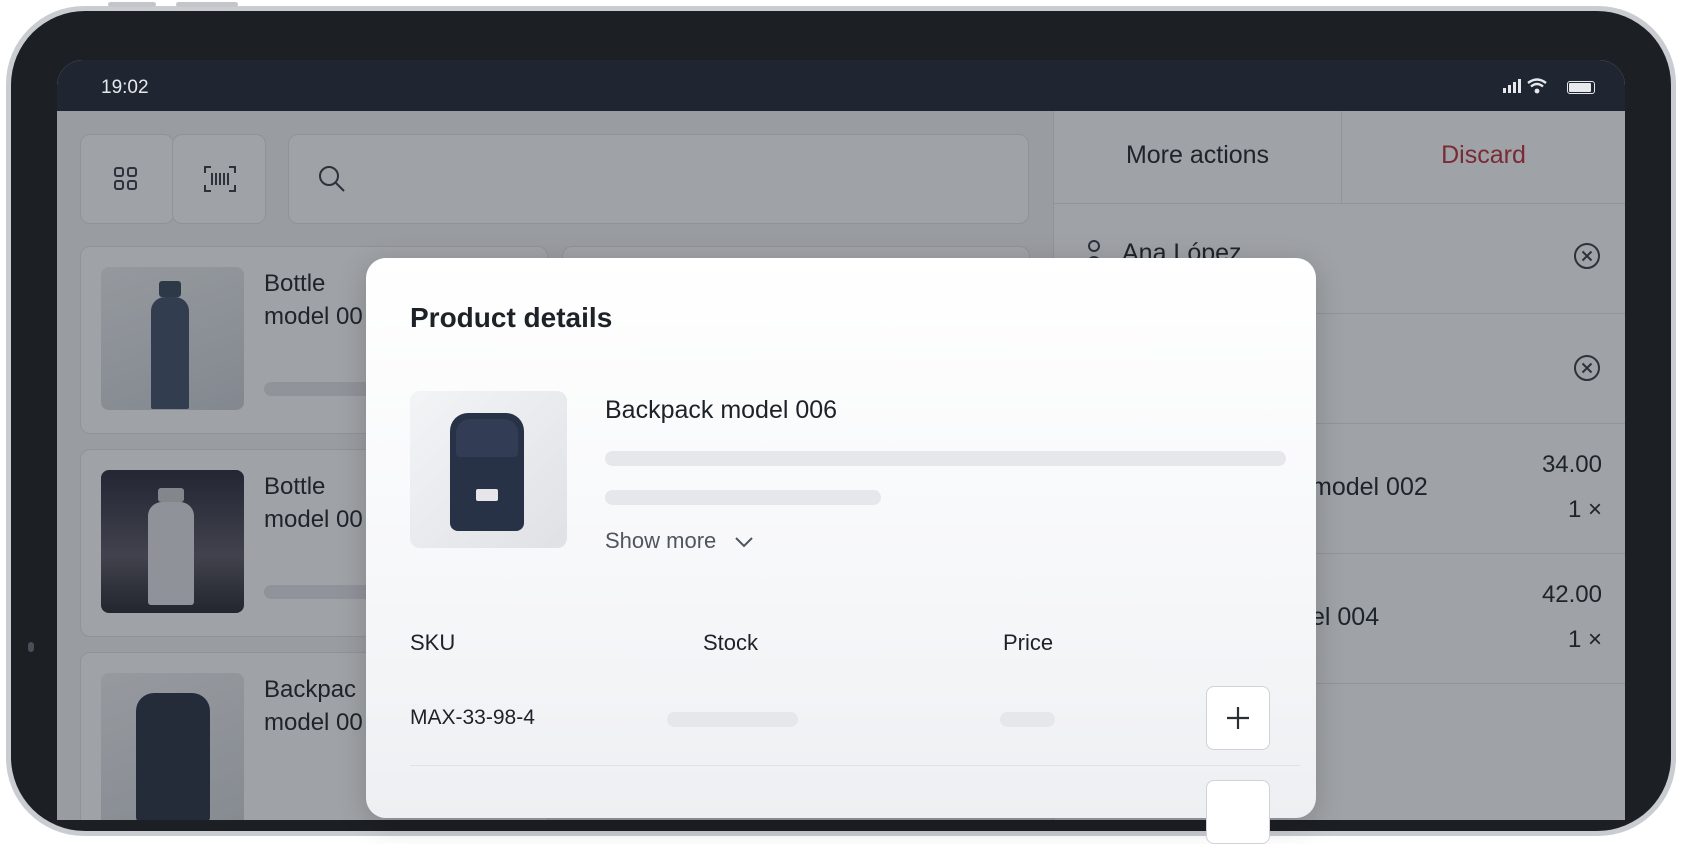 This screenshot has height=844, width=1681. What do you see at coordinates (488, 469) in the screenshot?
I see `product-image` at bounding box center [488, 469].